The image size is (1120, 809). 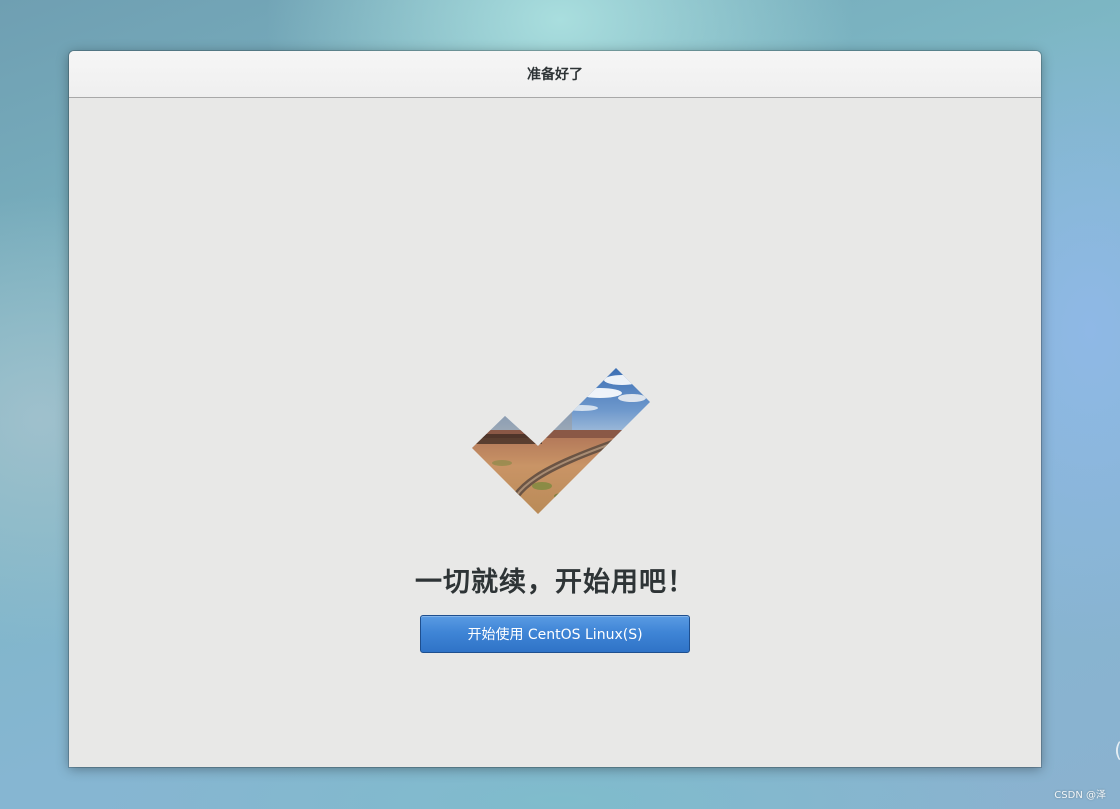 I want to click on window-titlebar: 准备好了, so click(x=555, y=74).